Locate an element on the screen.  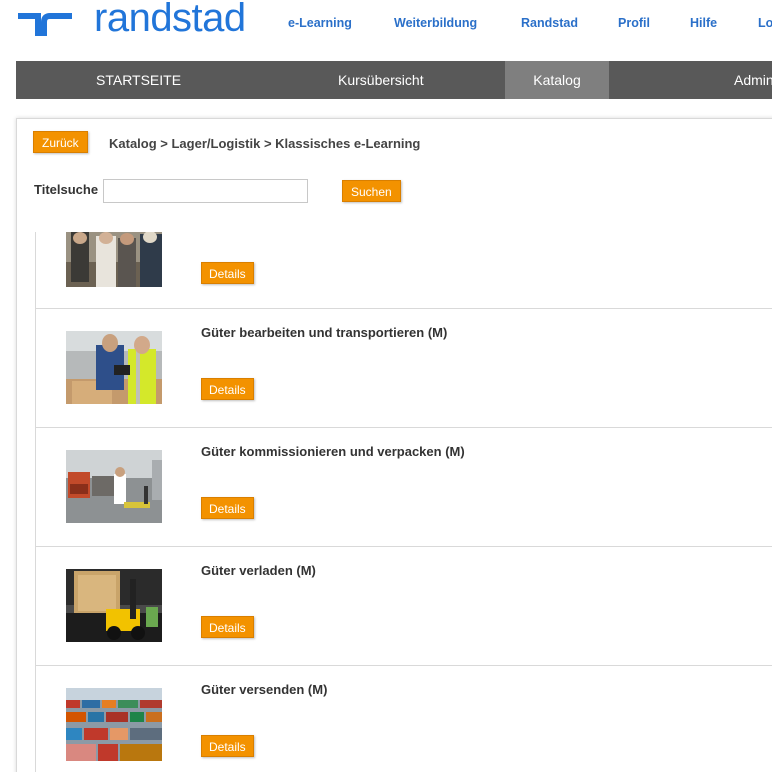
course-item: Güter versenden (M) Details is located at coordinates (404, 719).